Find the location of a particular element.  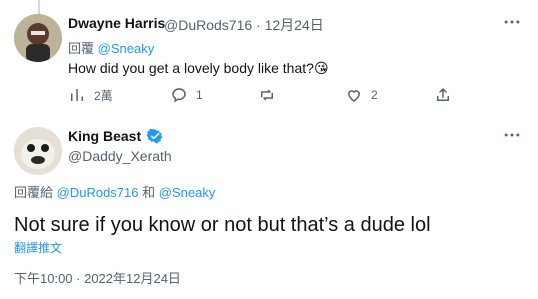

reply-actions: 2萬 1 2 is located at coordinates (269, 96).